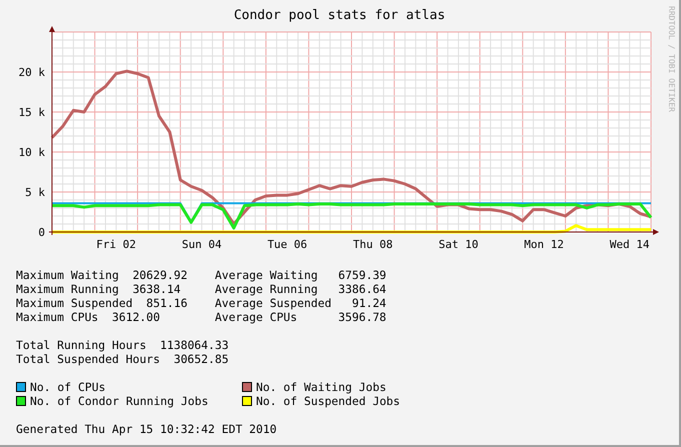  What do you see at coordinates (266, 289) in the screenshot?
I see `stat-label: Average Running` at bounding box center [266, 289].